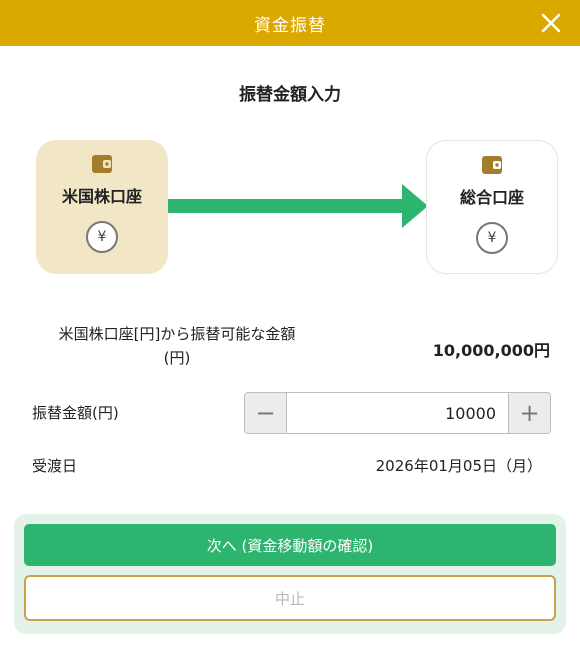 The image size is (580, 647). Describe the element at coordinates (529, 413) in the screenshot. I see `increment-button: +` at that location.